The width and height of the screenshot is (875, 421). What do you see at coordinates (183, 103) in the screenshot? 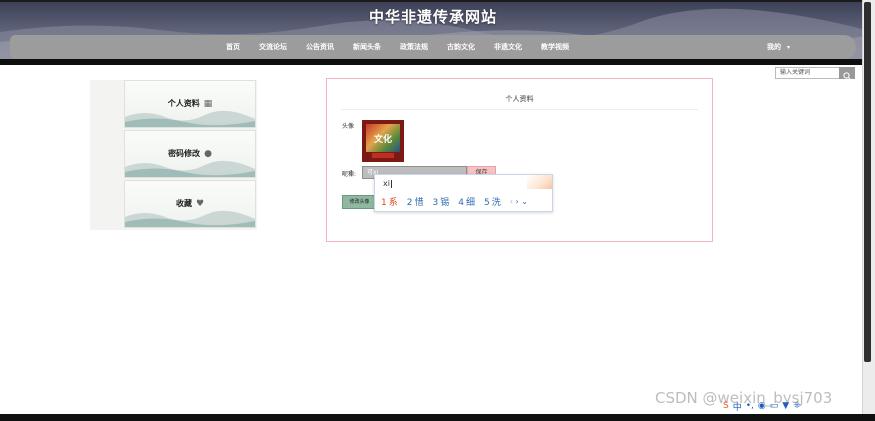
I see `sidebar-item-label: 个人资料` at bounding box center [183, 103].